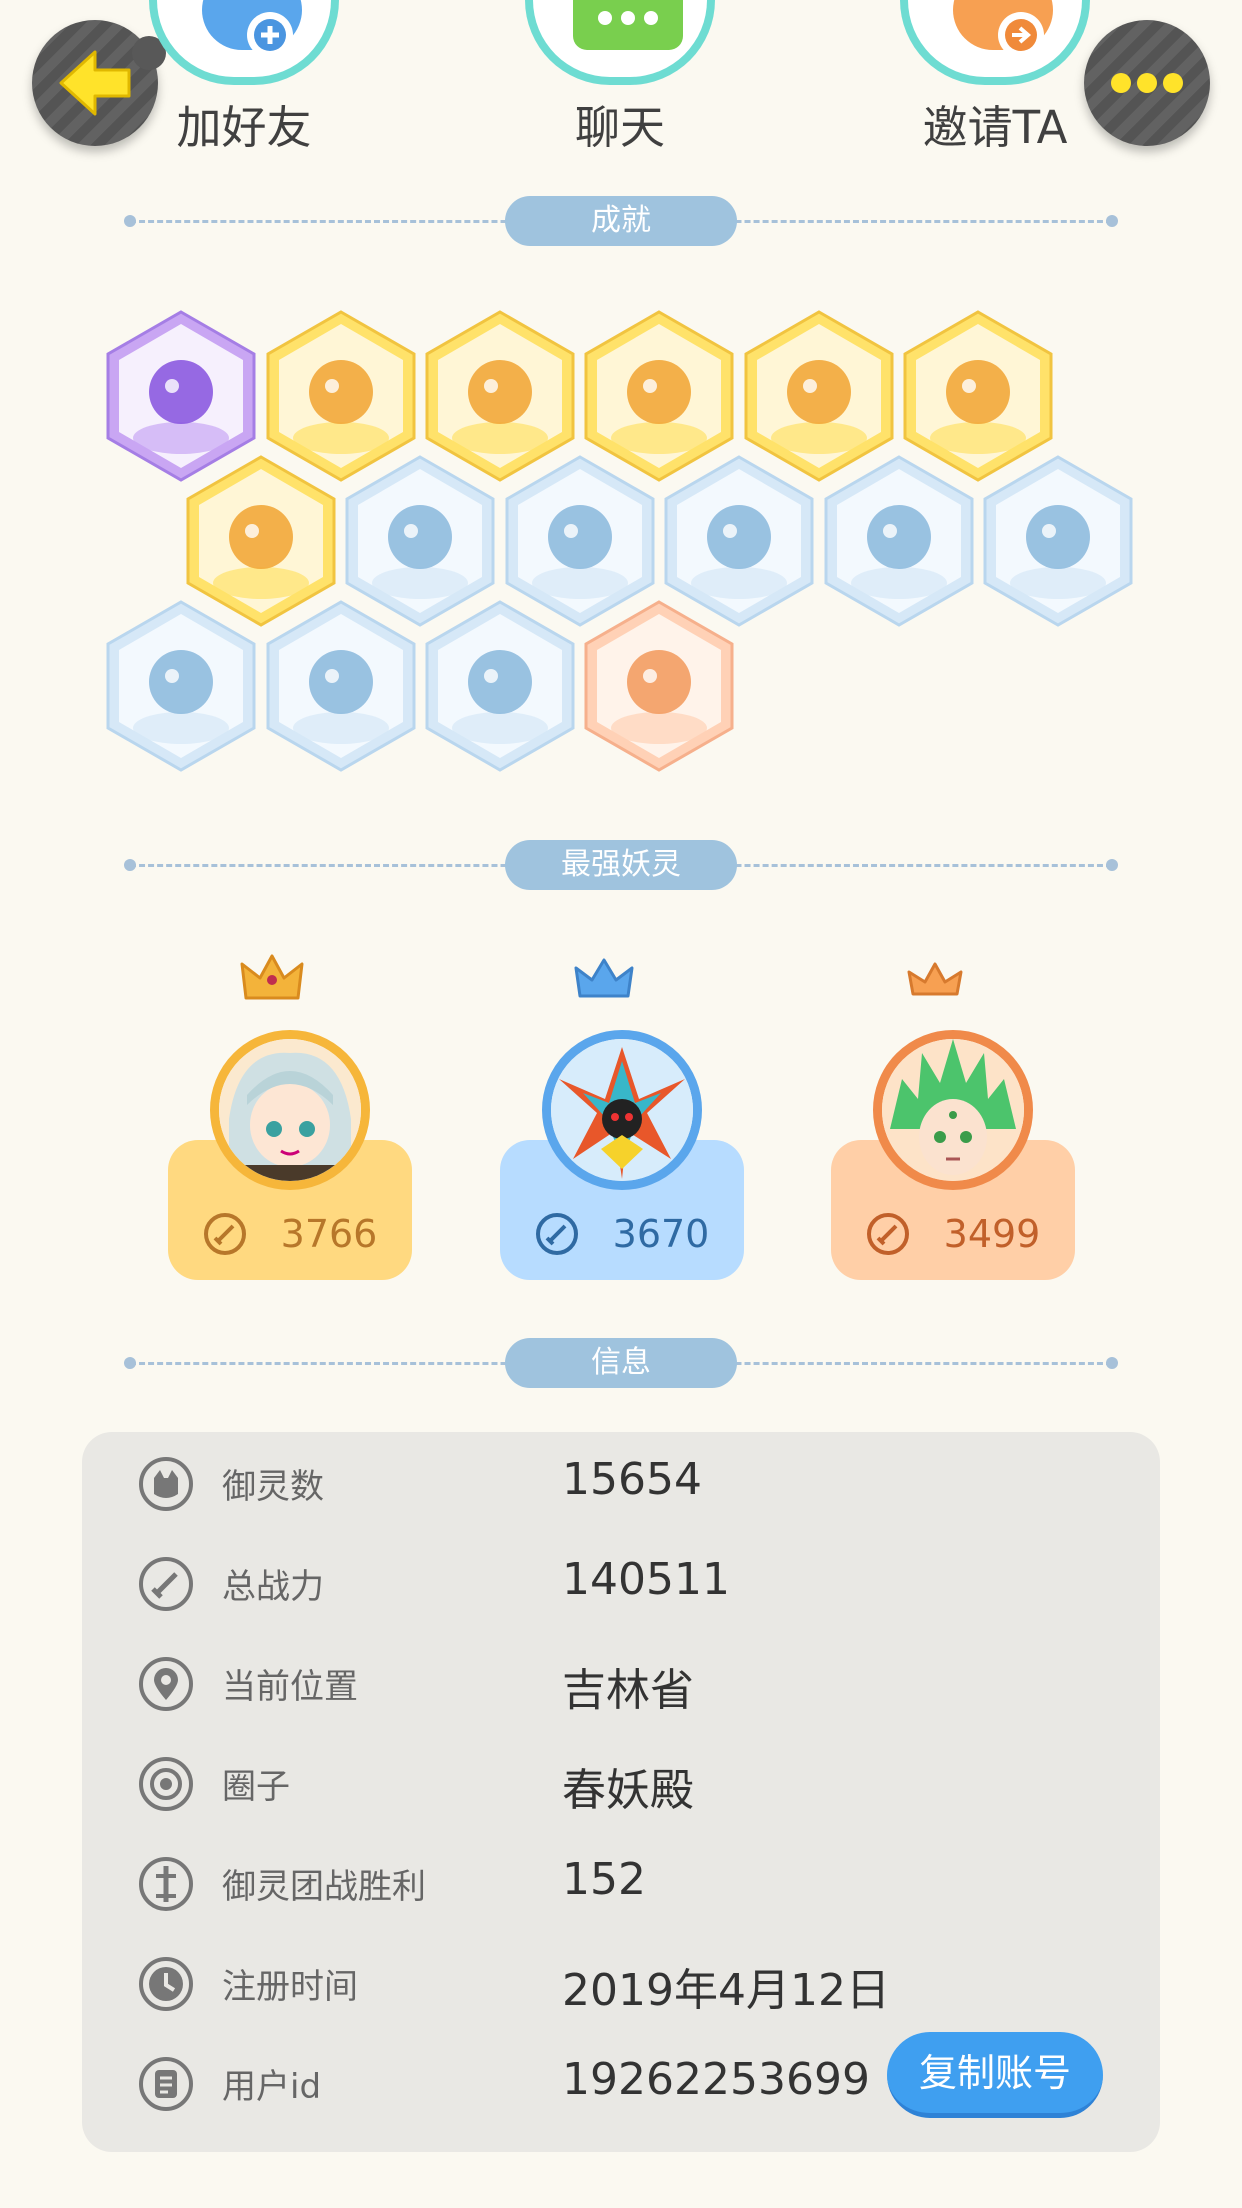 The image size is (1242, 2208). What do you see at coordinates (166, 1784) in the screenshot?
I see `circle-group-icon` at bounding box center [166, 1784].